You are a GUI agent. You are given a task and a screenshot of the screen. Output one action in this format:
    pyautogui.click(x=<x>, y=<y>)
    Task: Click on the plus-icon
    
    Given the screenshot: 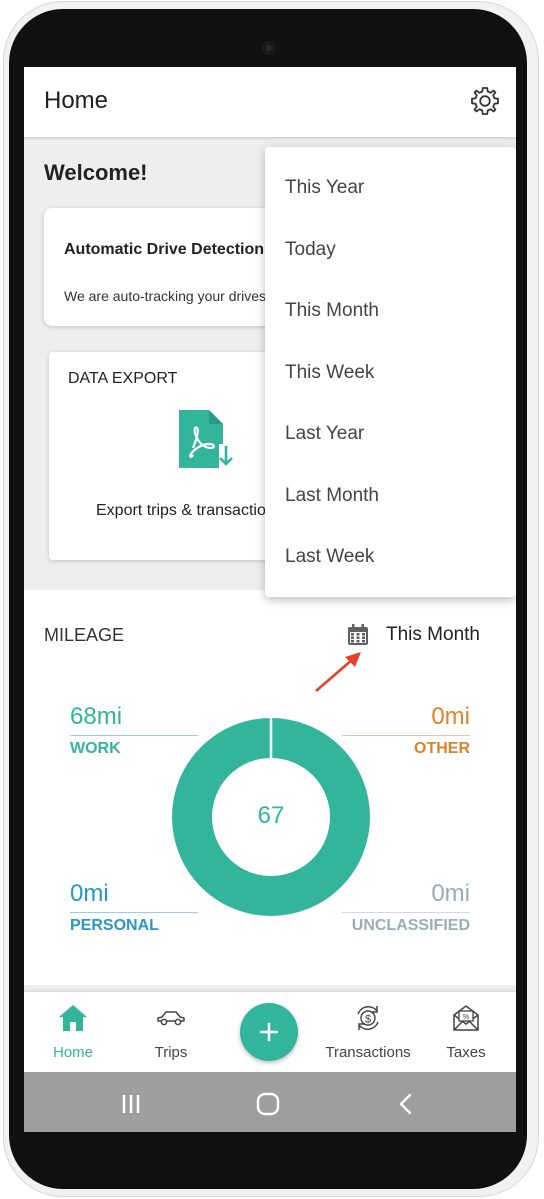 What is the action you would take?
    pyautogui.click(x=269, y=1032)
    